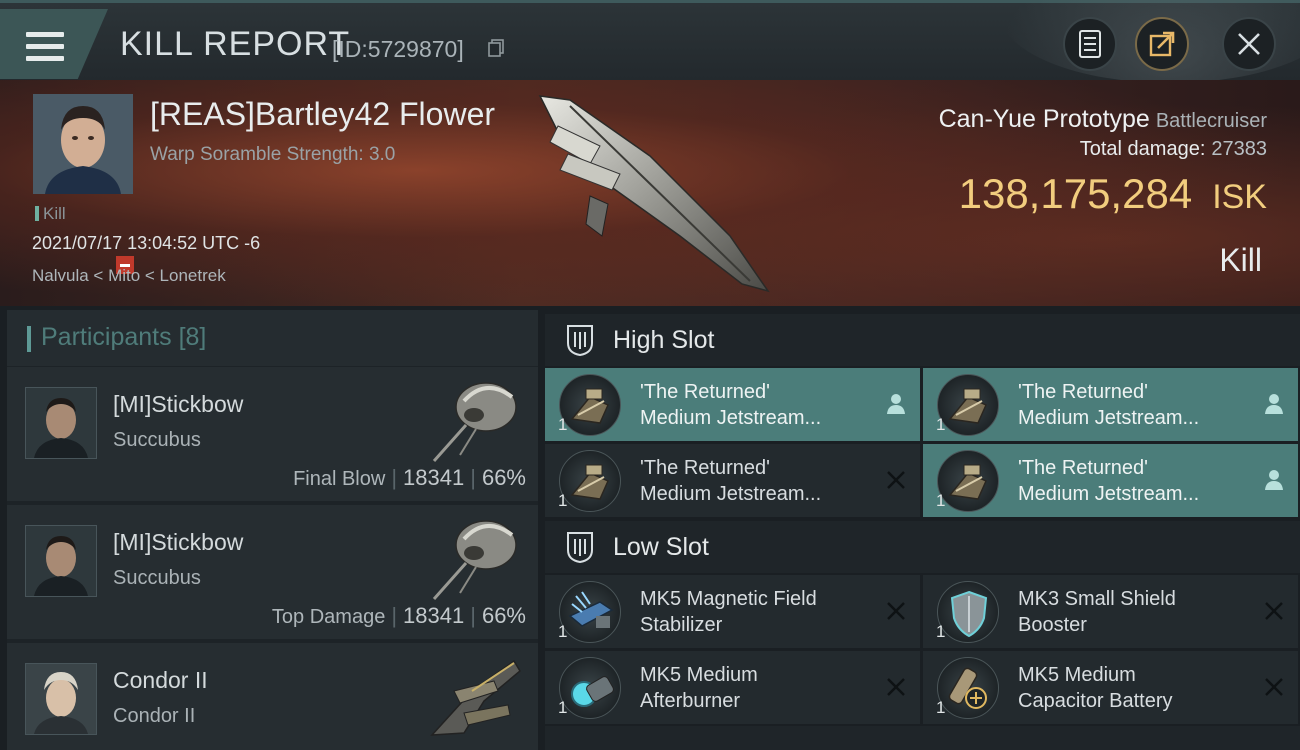 The width and height of the screenshot is (1300, 750). I want to click on high-slot-header: High Slot, so click(922, 340).